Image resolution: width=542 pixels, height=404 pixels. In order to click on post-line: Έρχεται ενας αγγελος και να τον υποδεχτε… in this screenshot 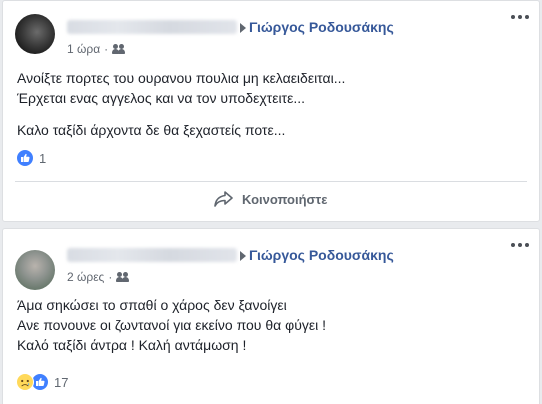, I will do `click(161, 98)`.